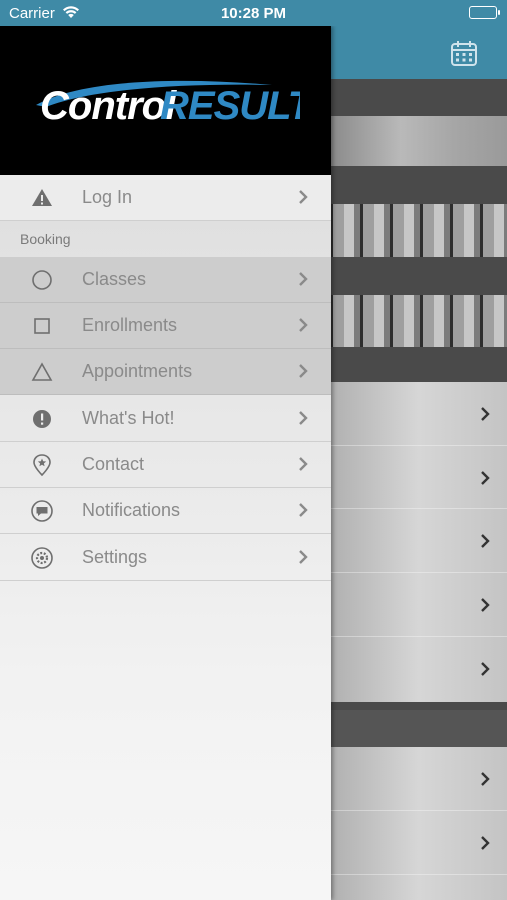  I want to click on svg-text: Control, so click(108, 106).